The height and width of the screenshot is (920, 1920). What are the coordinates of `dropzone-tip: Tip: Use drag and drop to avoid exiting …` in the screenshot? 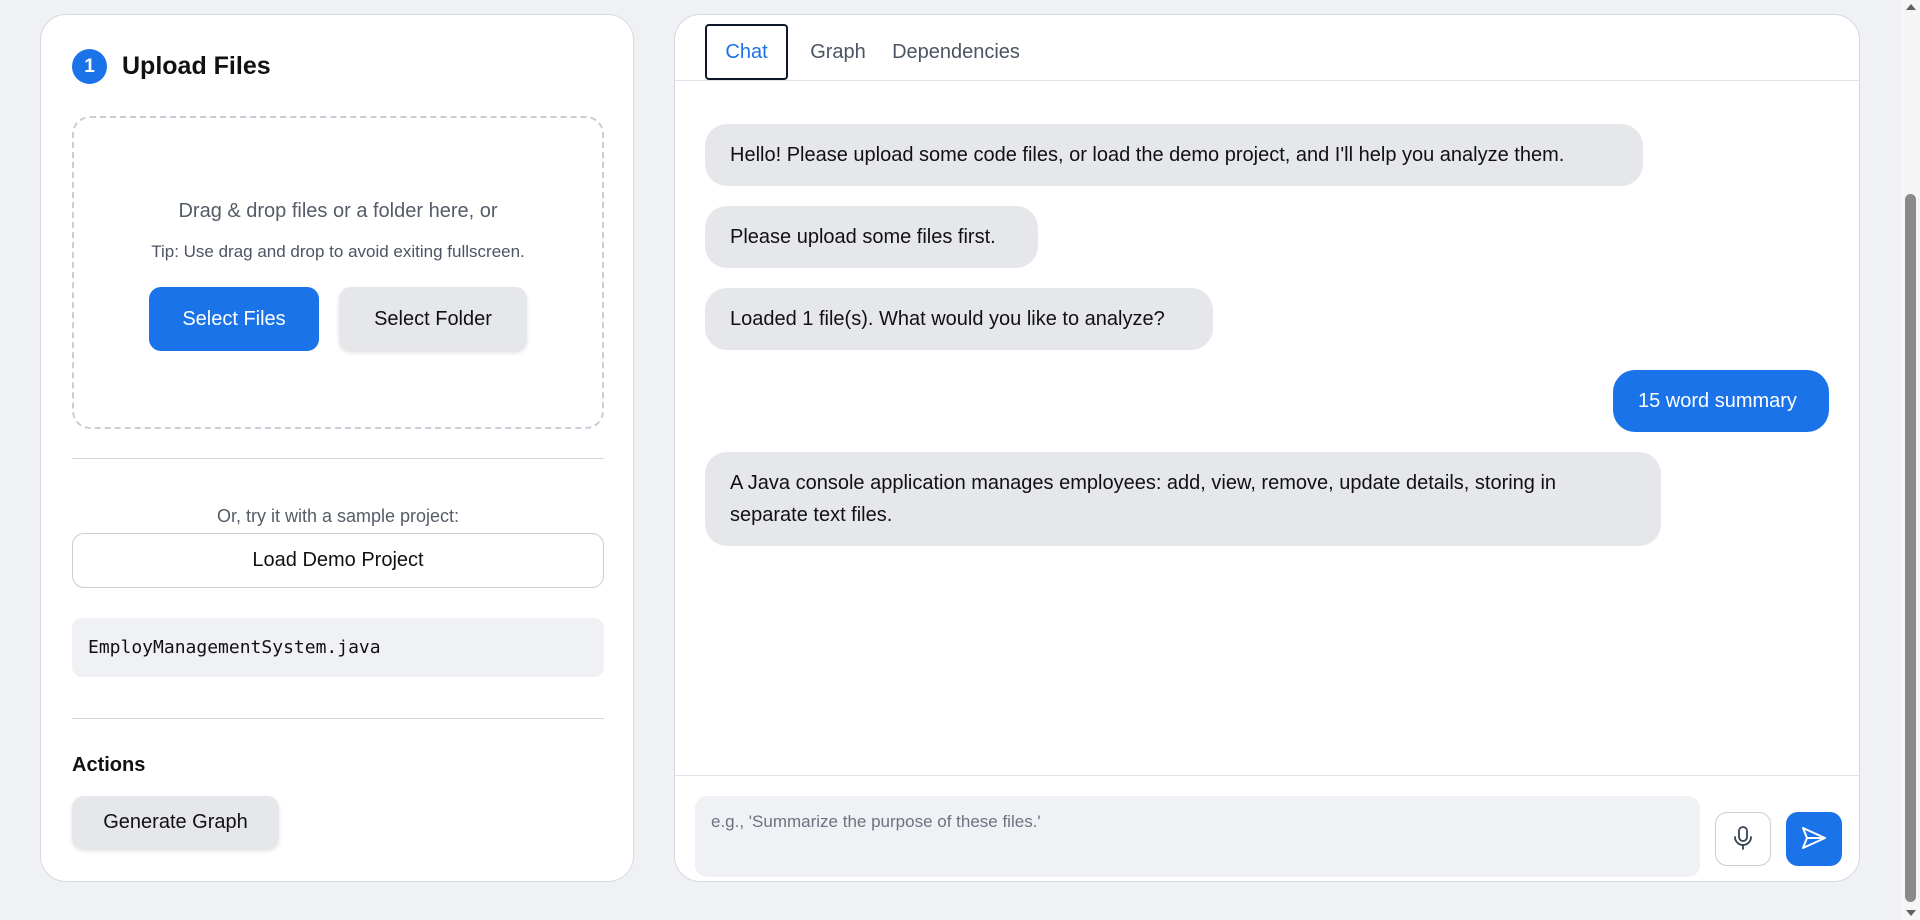 It's located at (338, 251).